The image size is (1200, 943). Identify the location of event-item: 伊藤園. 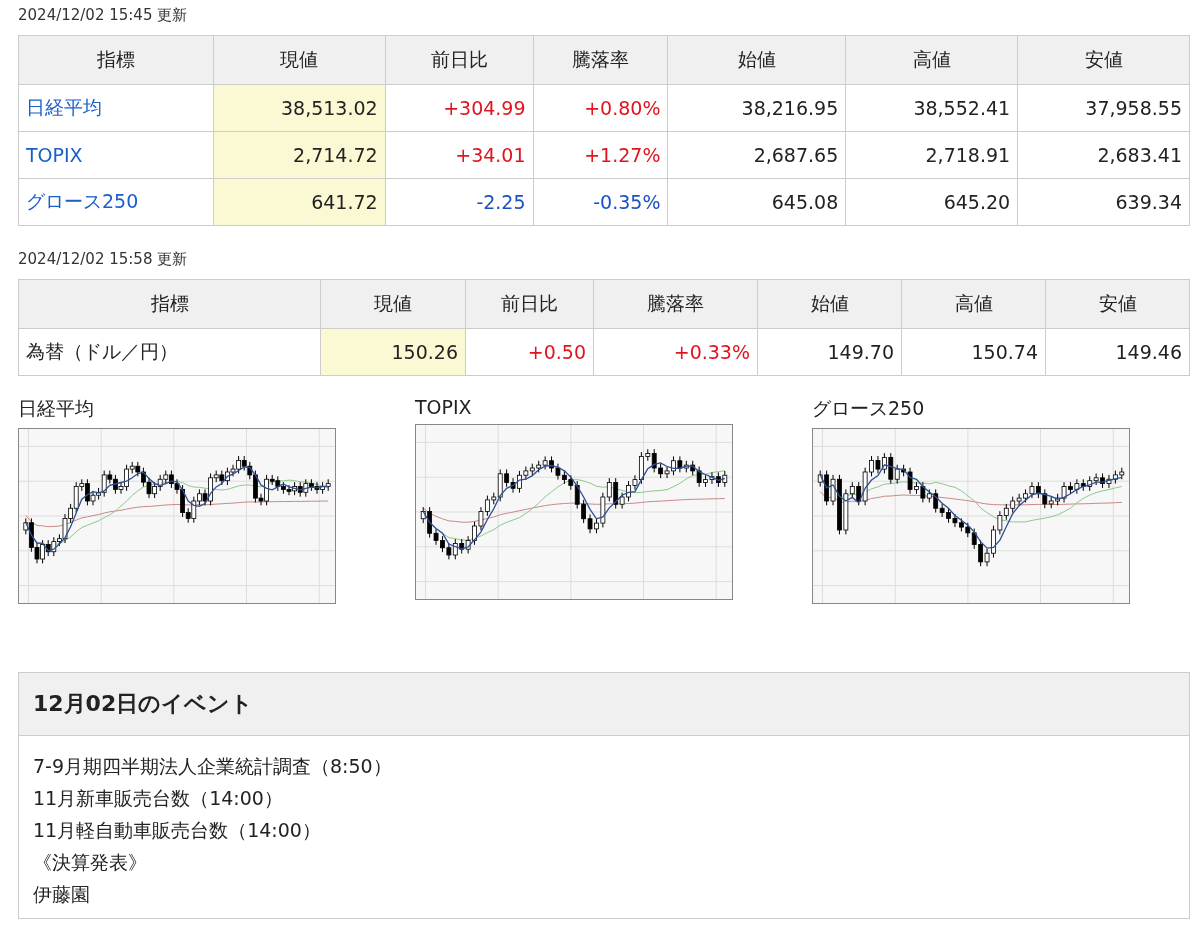
(62, 894).